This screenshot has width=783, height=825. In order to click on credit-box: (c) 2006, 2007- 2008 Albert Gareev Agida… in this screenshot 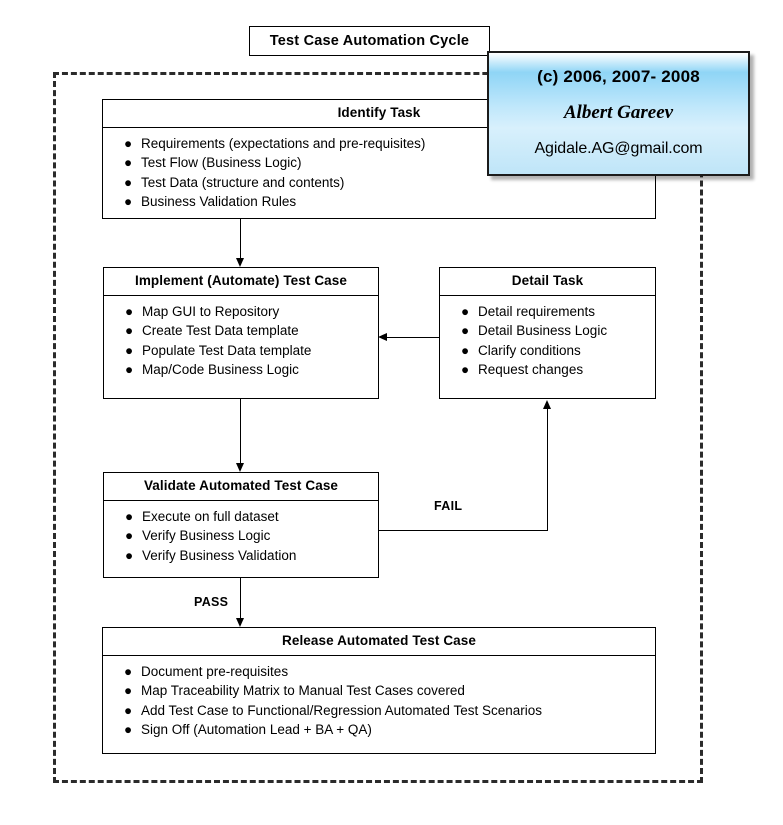, I will do `click(618, 113)`.